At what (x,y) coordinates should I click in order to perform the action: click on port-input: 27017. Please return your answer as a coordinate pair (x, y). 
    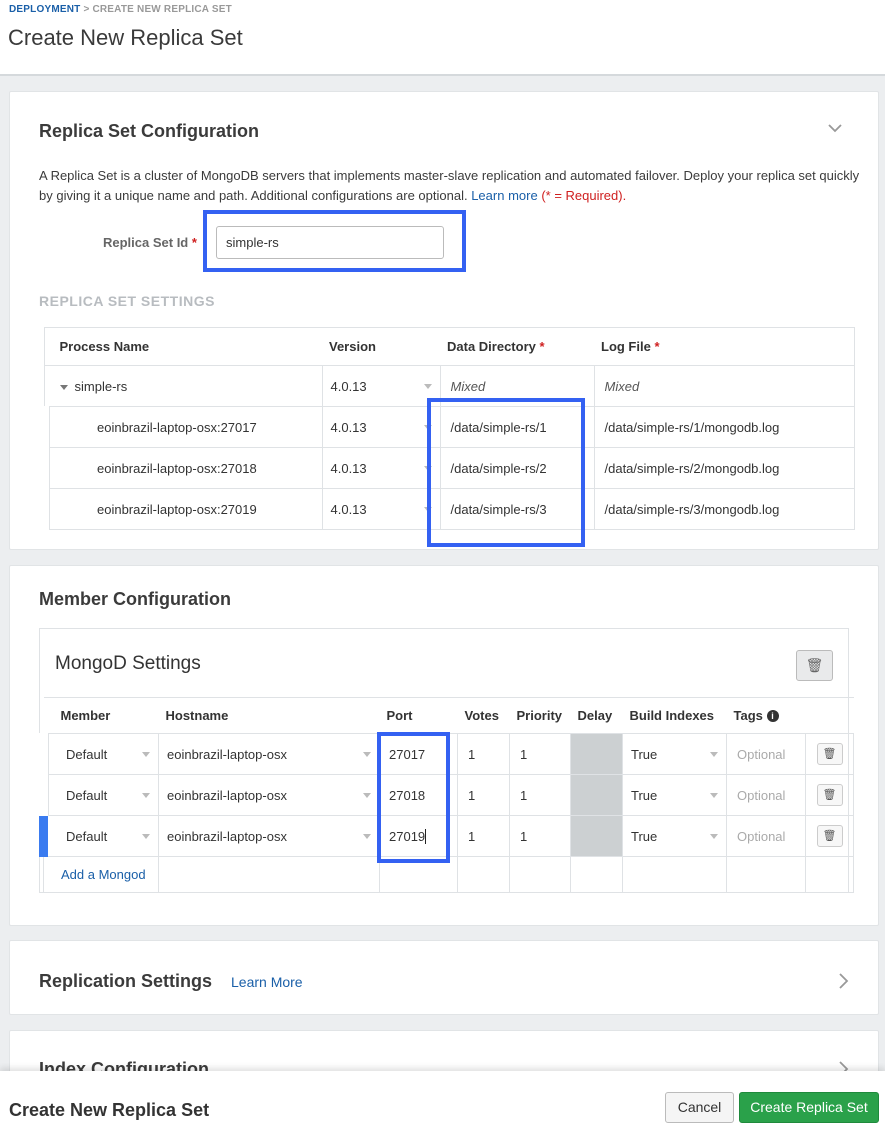
    Looking at the image, I should click on (418, 754).